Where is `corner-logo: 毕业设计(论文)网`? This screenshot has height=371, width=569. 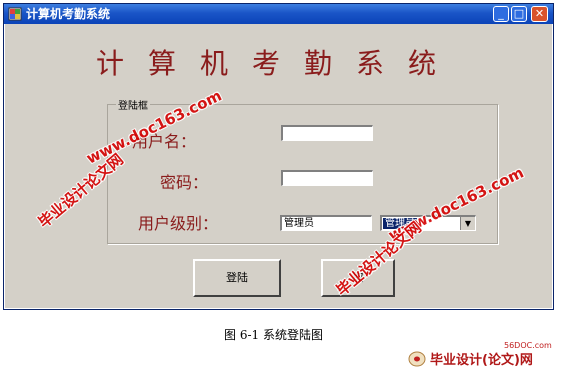 corner-logo: 毕业设计(论文)网 is located at coordinates (470, 359).